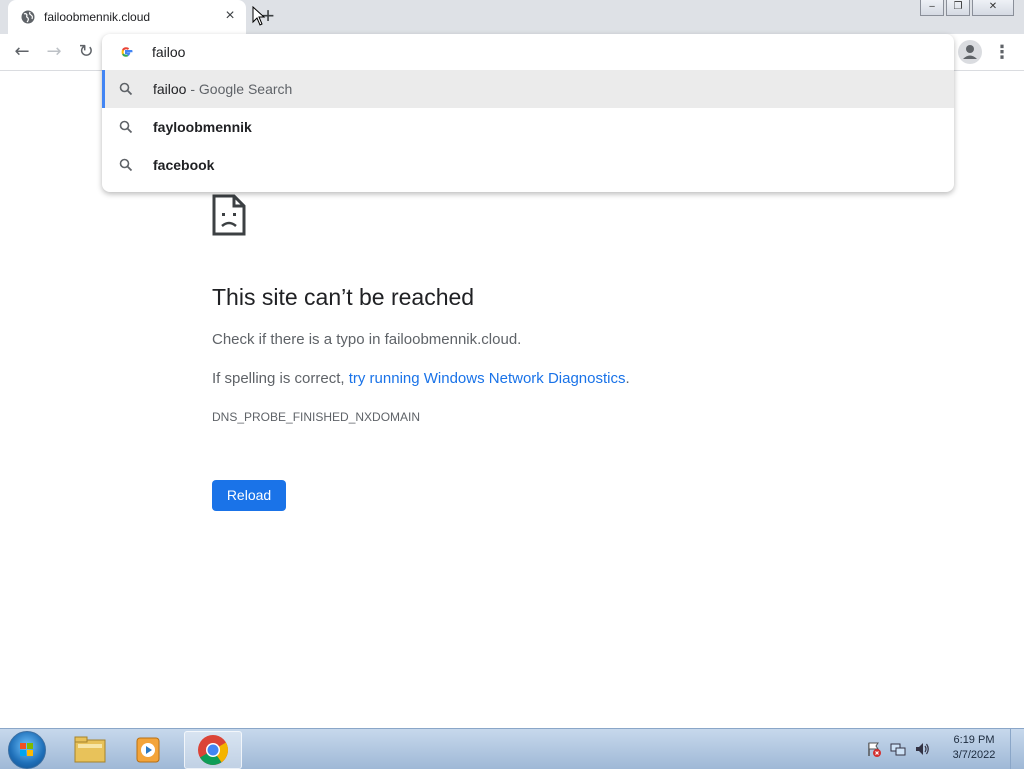 This screenshot has height=773, width=1024. Describe the element at coordinates (316, 417) in the screenshot. I see `error-code: DNS_PROBE_FINISHED_NXDOMAIN` at that location.